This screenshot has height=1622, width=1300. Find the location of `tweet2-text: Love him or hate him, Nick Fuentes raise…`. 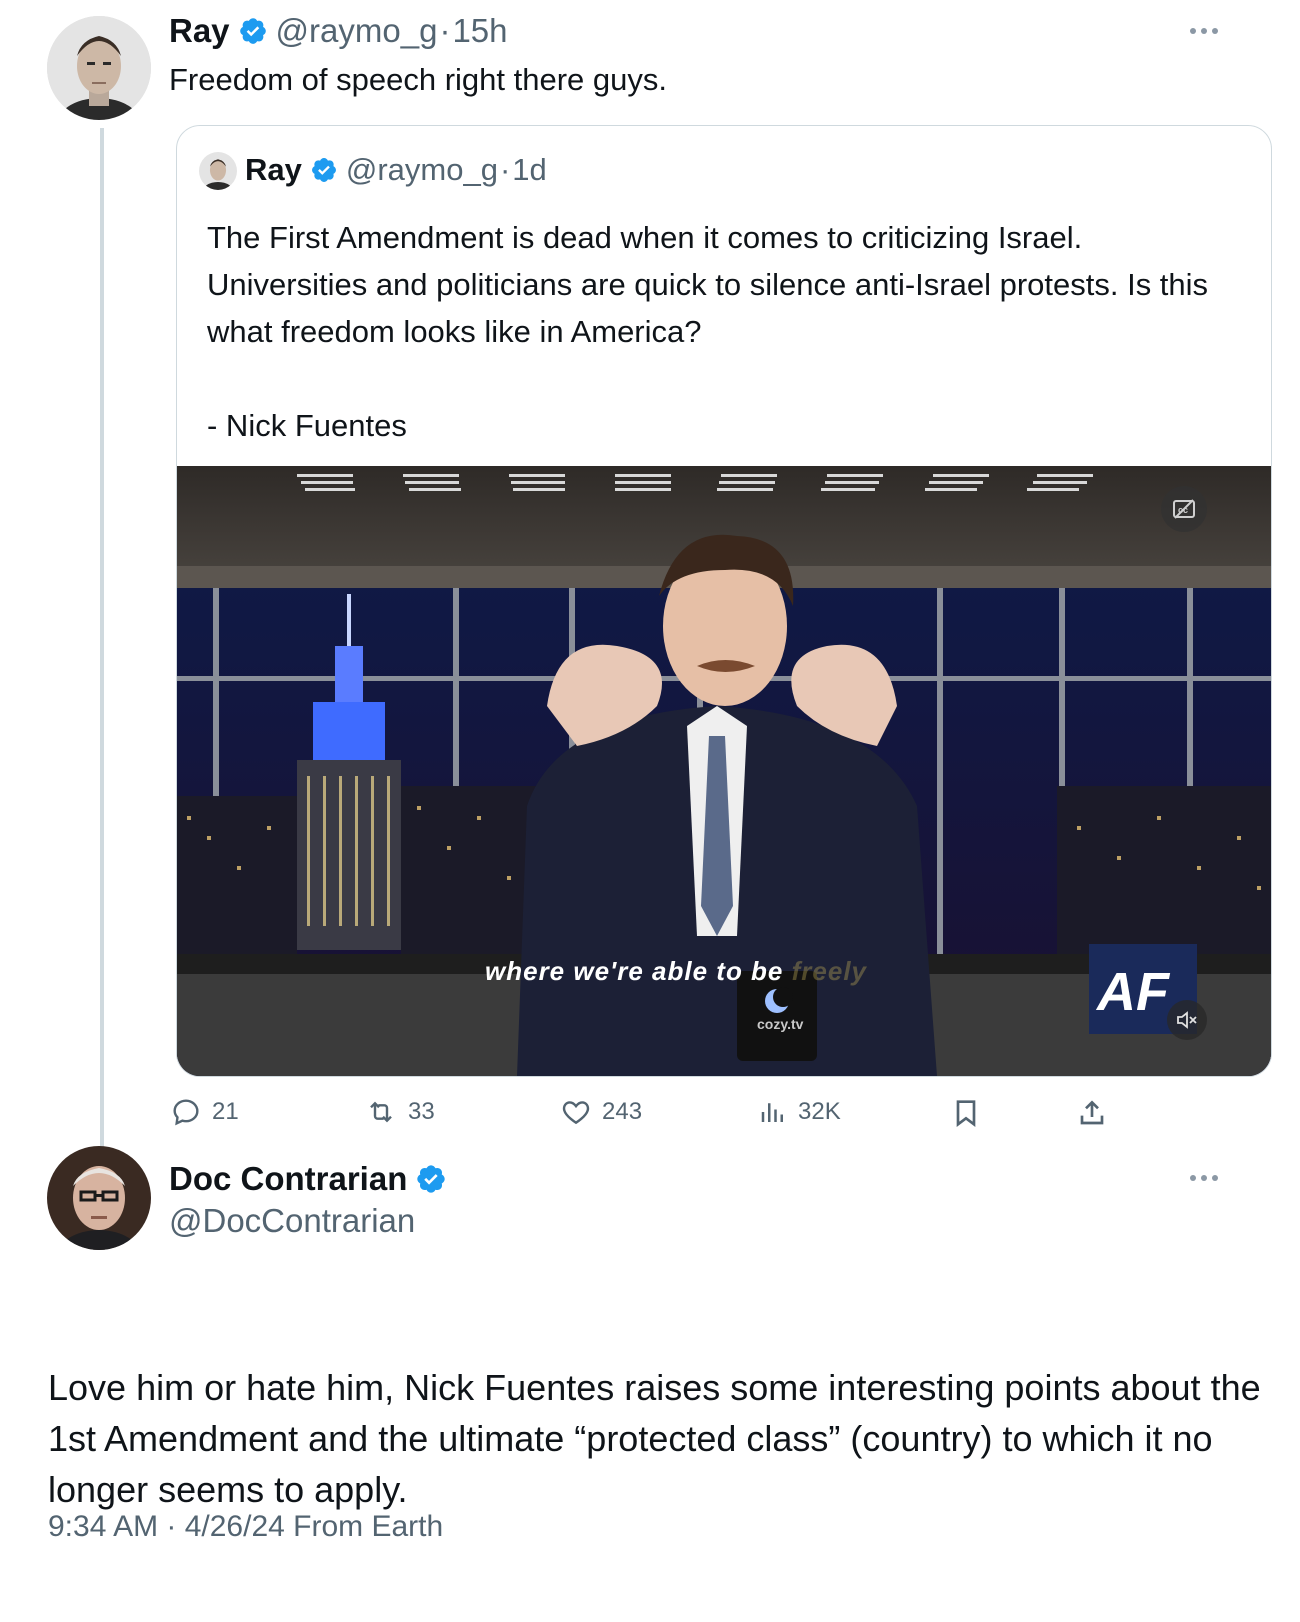

tweet2-text: Love him or hate him, Nick Fuentes raise… is located at coordinates (654, 1438).